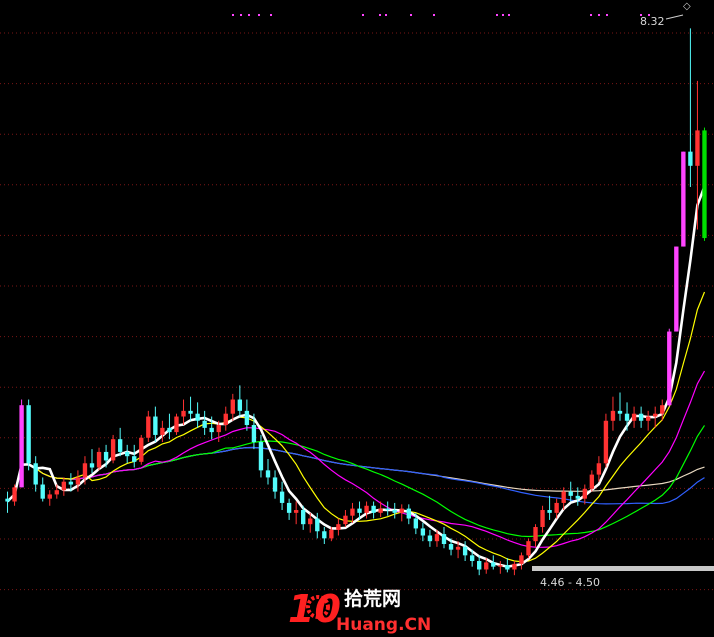 Image resolution: width=714 pixels, height=637 pixels. I want to click on volume-marker-icon: ◇, so click(687, 6).